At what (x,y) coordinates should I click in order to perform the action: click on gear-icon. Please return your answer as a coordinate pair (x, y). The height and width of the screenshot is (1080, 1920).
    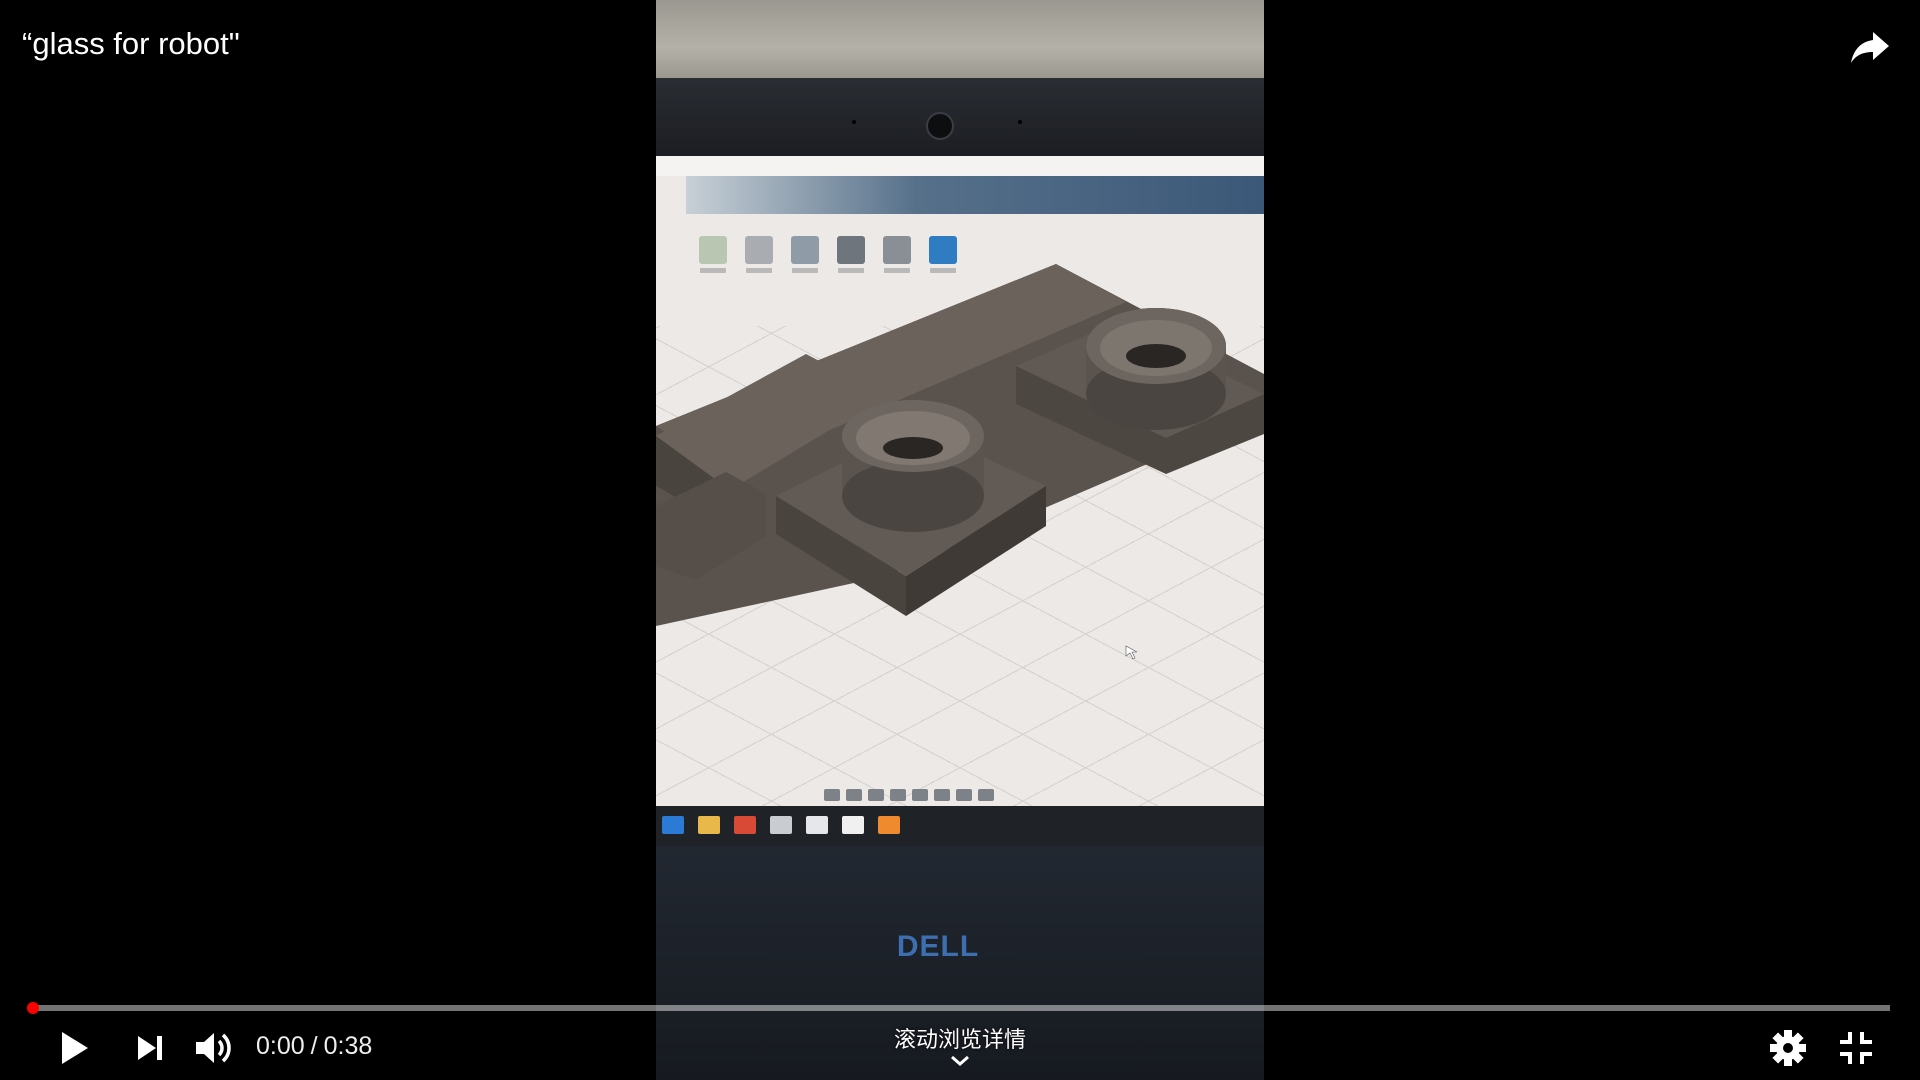
    Looking at the image, I should click on (1788, 1048).